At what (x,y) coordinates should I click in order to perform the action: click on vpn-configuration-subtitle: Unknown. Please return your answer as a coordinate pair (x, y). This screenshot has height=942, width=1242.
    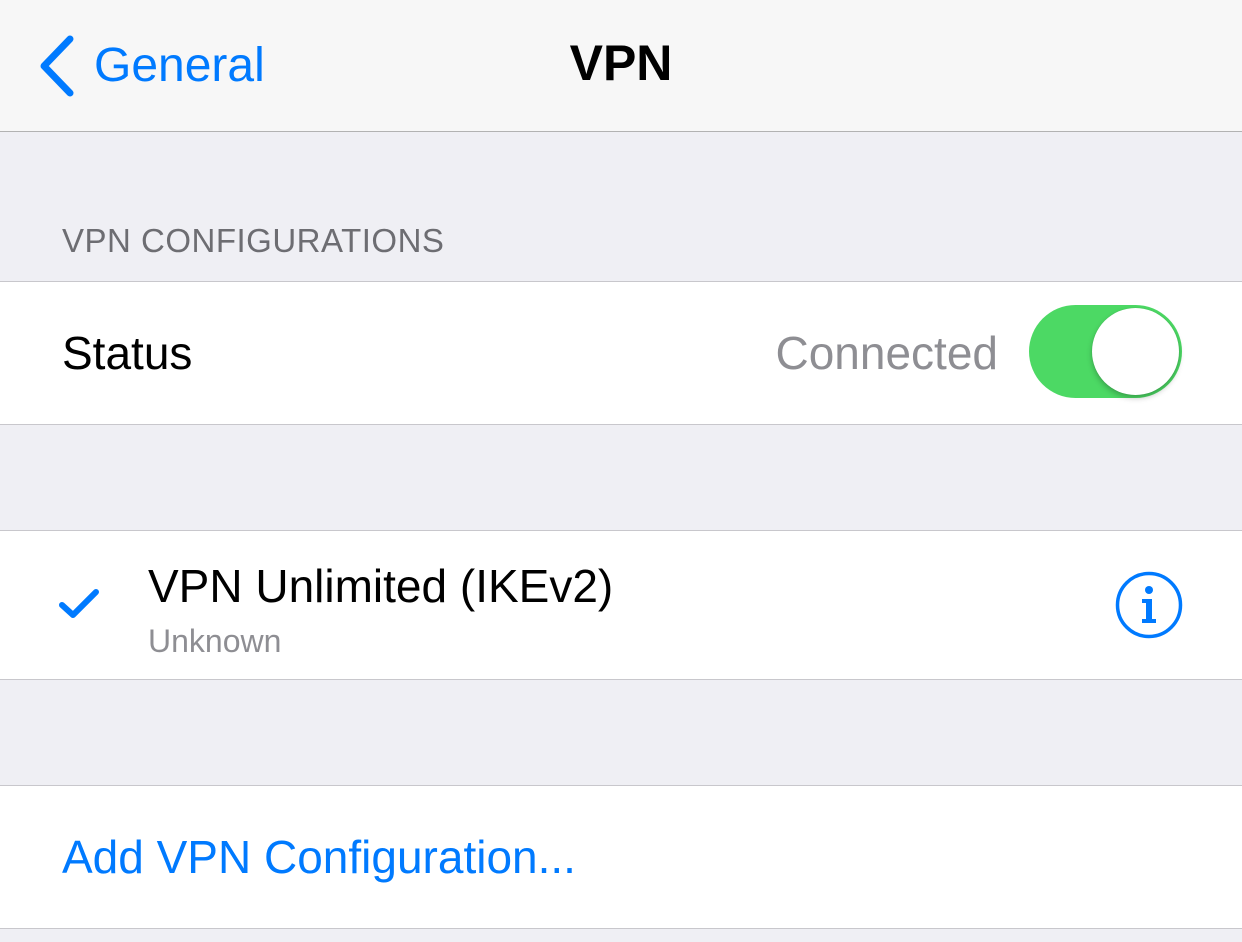
    Looking at the image, I should click on (215, 641).